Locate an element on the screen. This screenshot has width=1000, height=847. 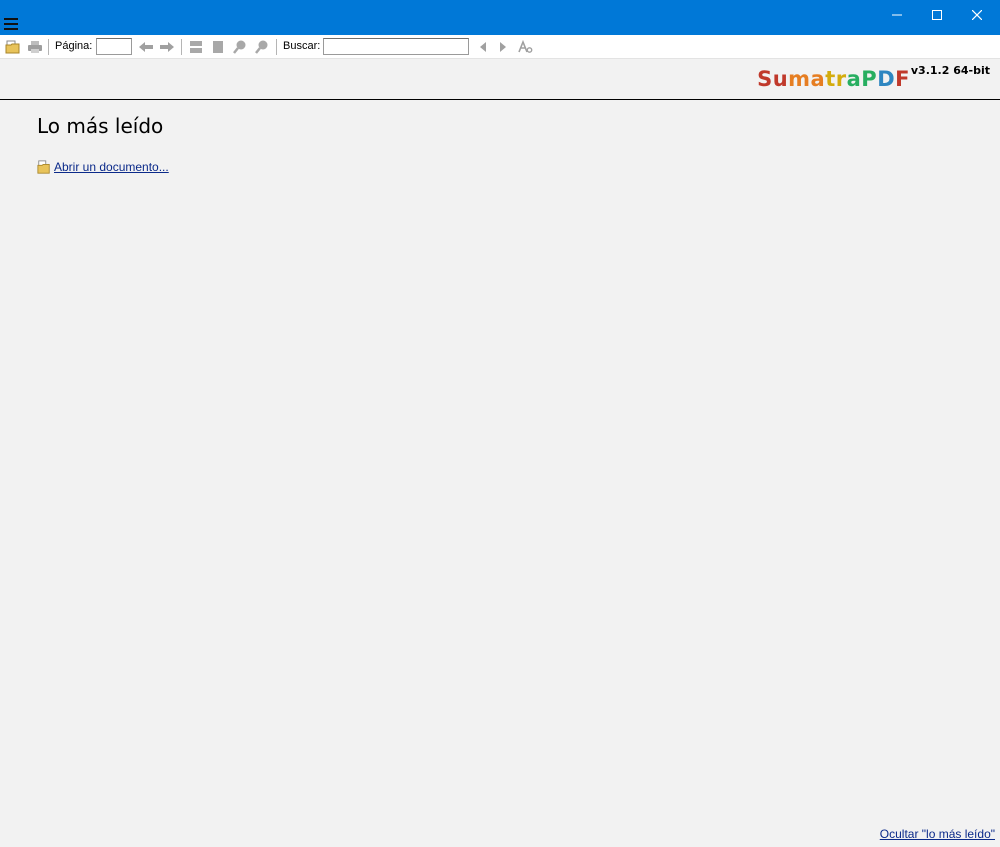
brand-header: SumatraPDF v3.1.2 64-bit is located at coordinates (825, 80).